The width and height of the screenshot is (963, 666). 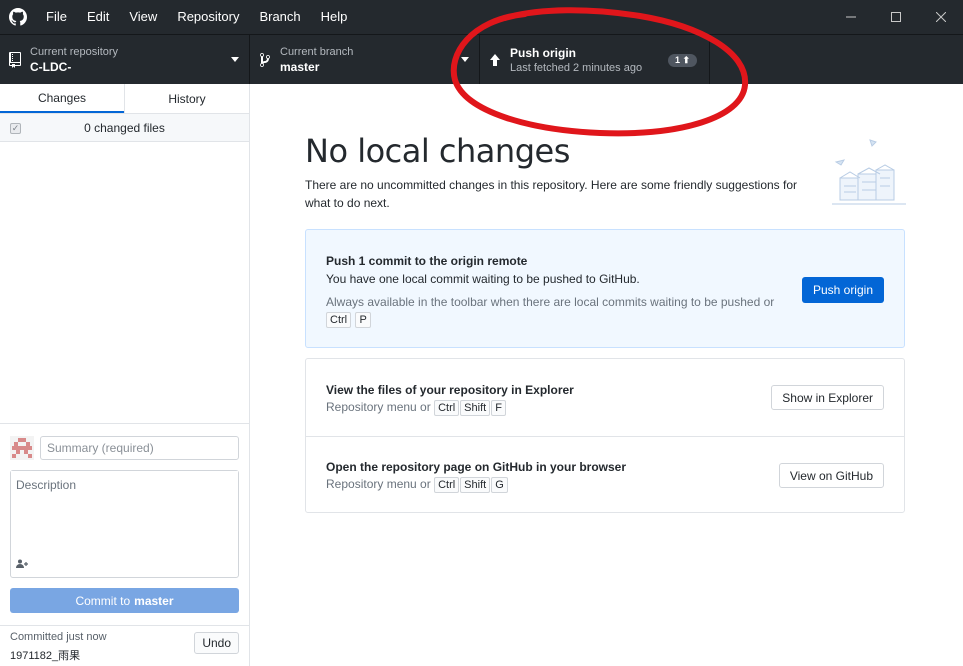 I want to click on repo-icon, so click(x=15, y=60).